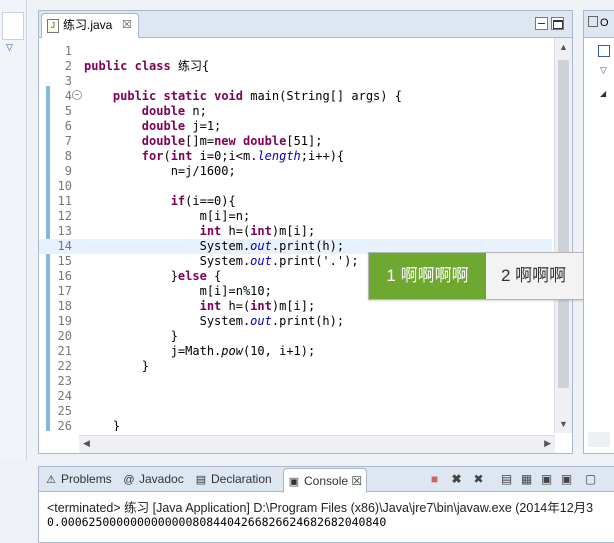  What do you see at coordinates (603, 93) in the screenshot?
I see `expand-icon: ◢` at bounding box center [603, 93].